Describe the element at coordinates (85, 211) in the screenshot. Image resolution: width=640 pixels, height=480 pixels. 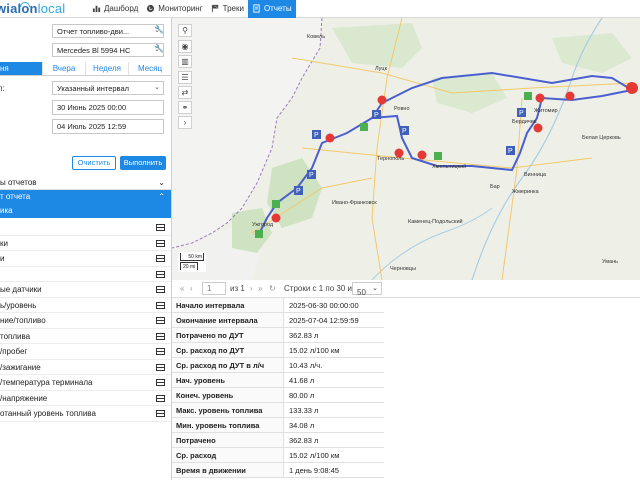
I see `report-item-selected: ика` at that location.